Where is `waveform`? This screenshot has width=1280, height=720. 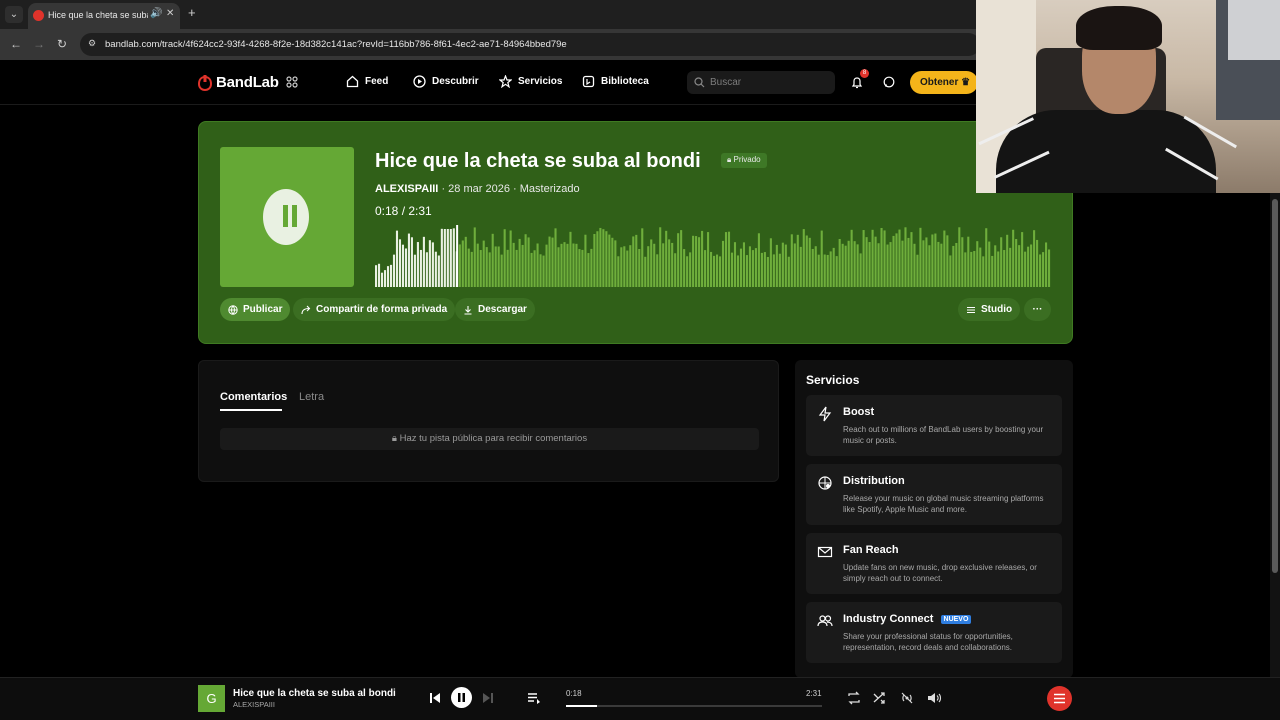 waveform is located at coordinates (713, 256).